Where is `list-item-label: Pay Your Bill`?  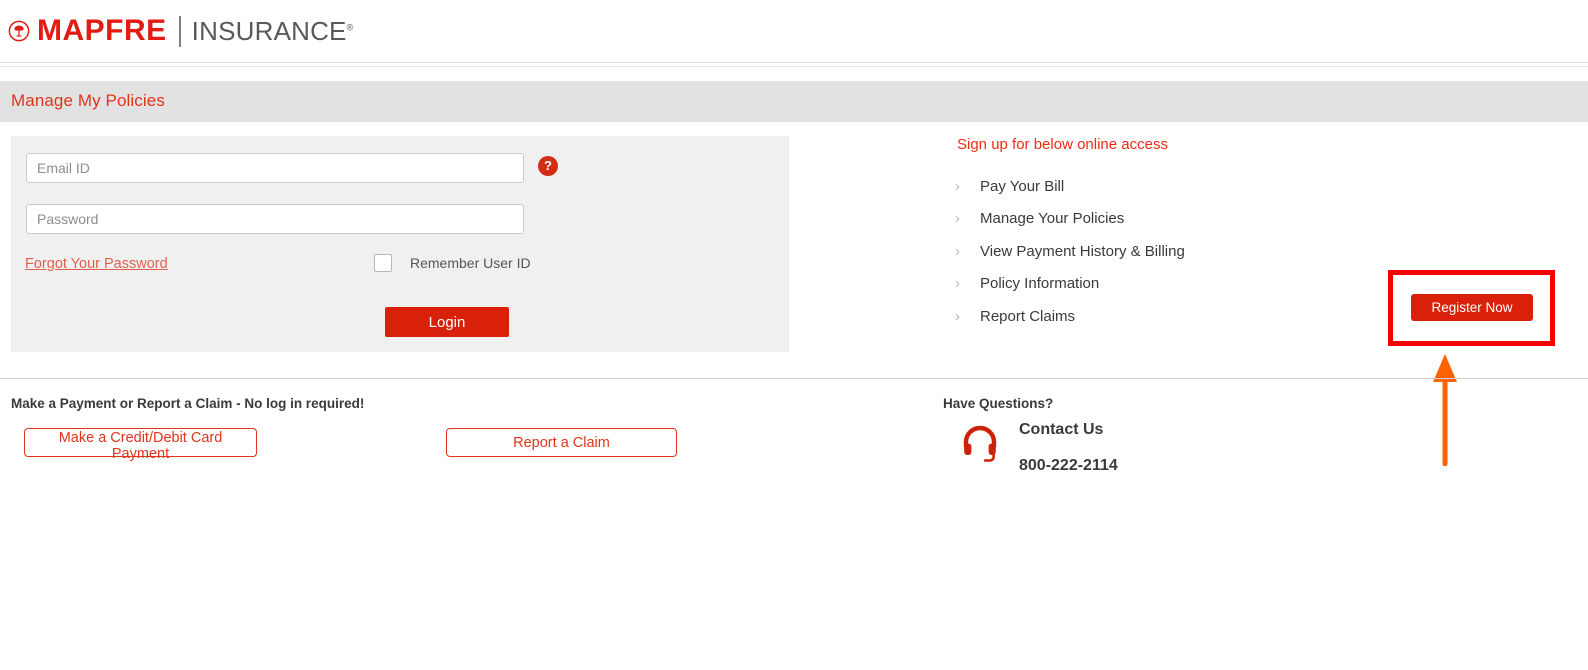 list-item-label: Pay Your Bill is located at coordinates (1022, 186).